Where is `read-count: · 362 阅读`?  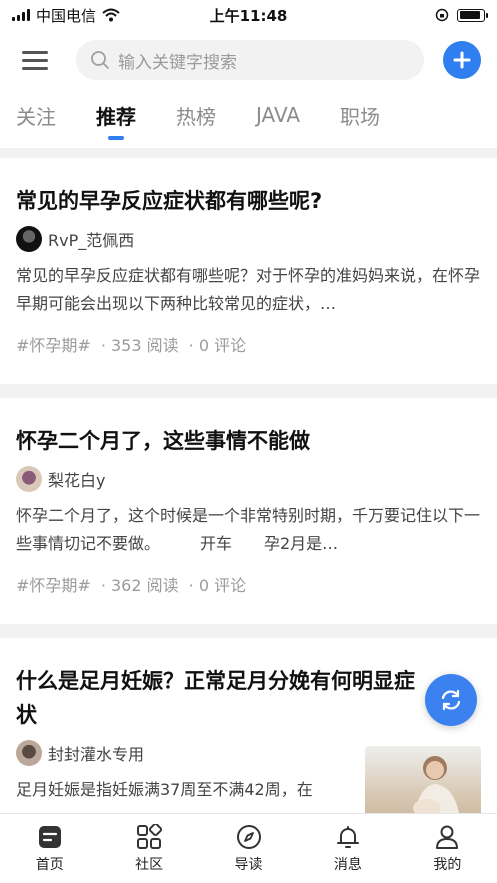 read-count: · 362 阅读 is located at coordinates (139, 585).